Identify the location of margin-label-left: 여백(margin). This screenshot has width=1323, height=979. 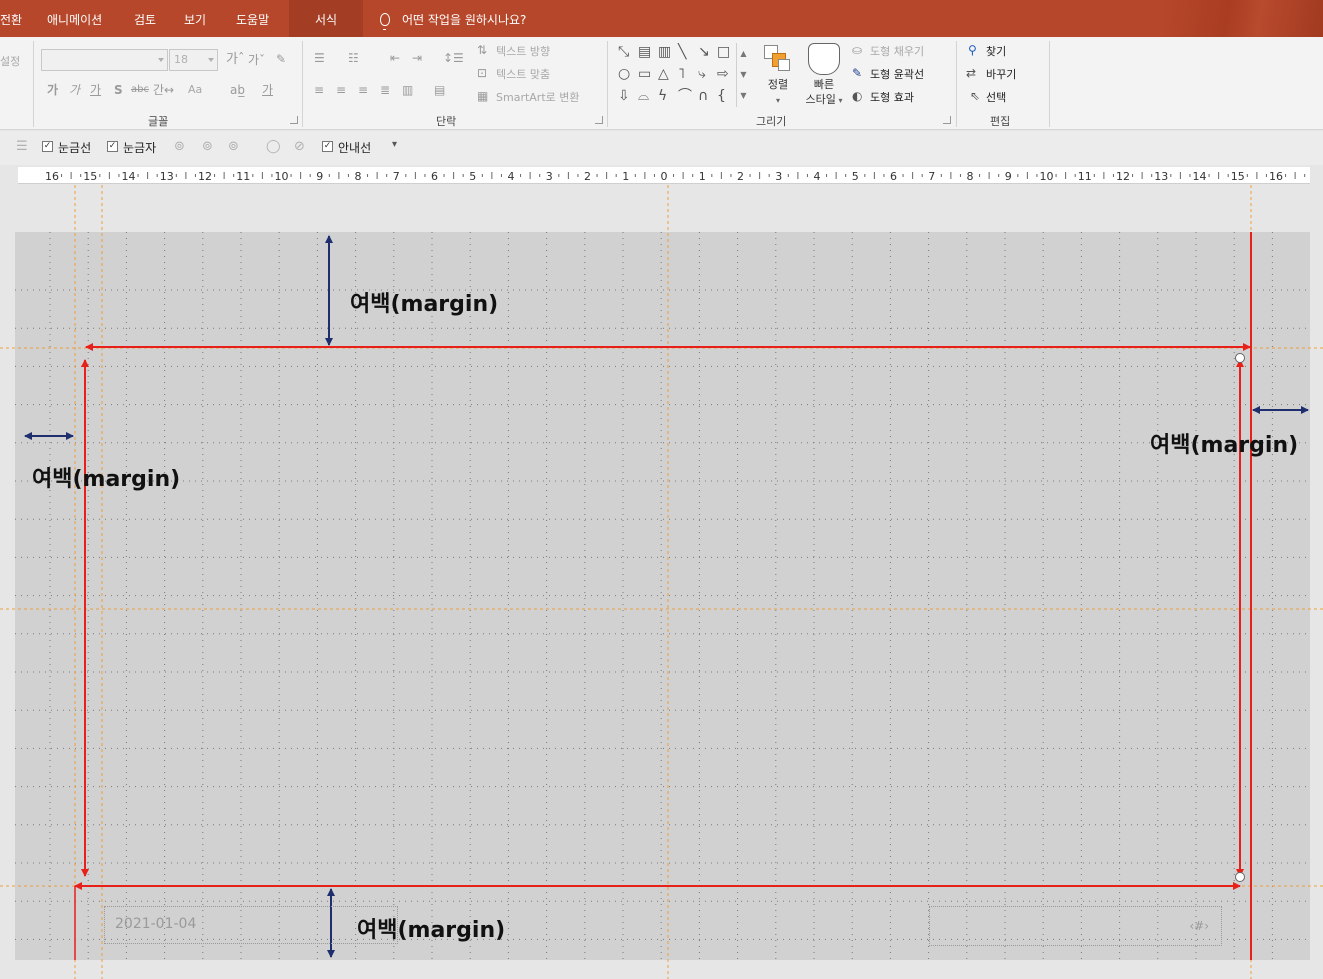
(106, 479).